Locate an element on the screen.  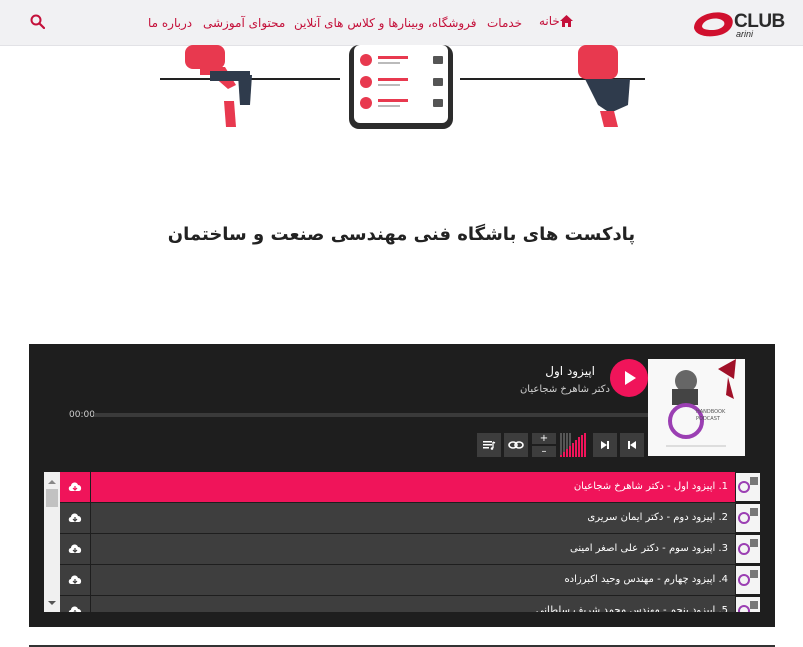
volume-bars-icon is located at coordinates (573, 445).